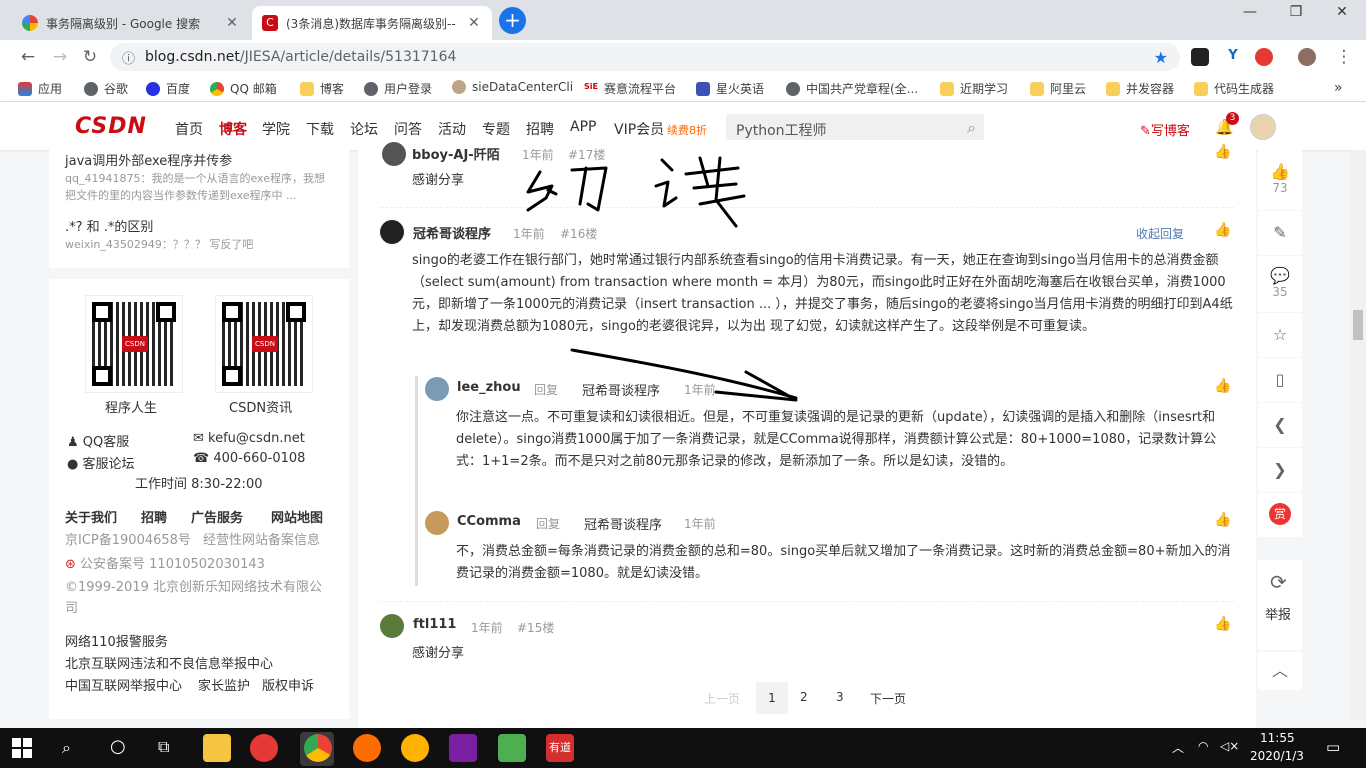 The height and width of the screenshot is (768, 1366). I want to click on chart-app-icon, so click(512, 748).